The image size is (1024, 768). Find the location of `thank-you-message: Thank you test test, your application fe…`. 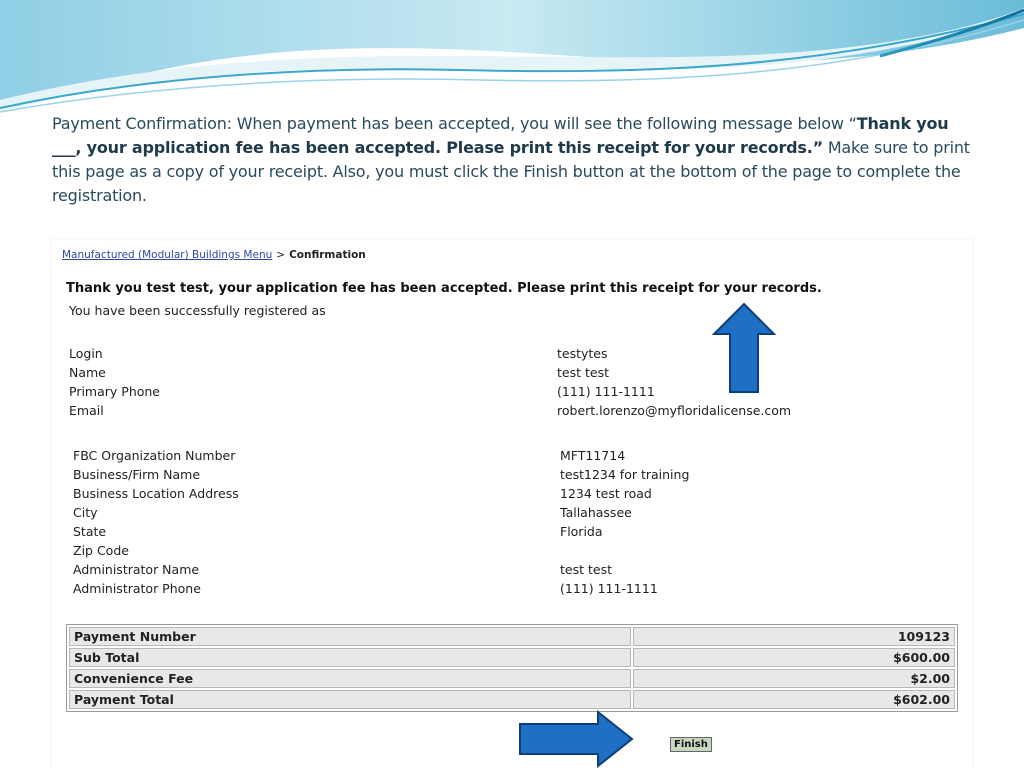

thank-you-message: Thank you test test, your application fe… is located at coordinates (444, 288).